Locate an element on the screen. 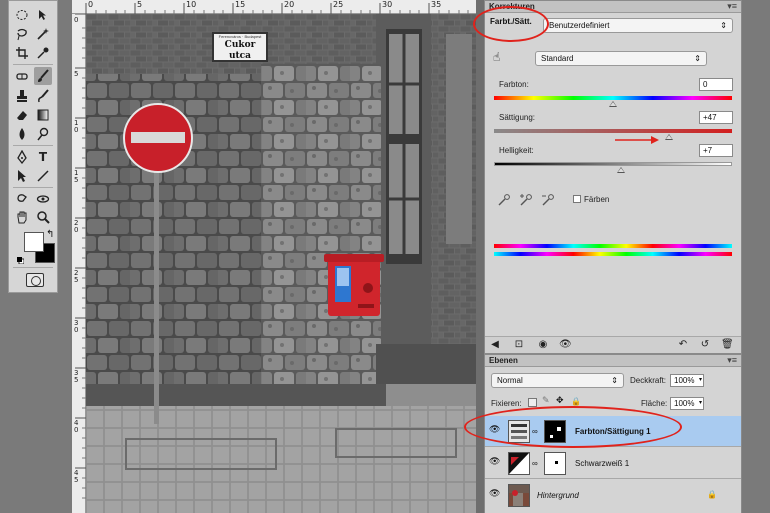 This screenshot has width=770, height=513. reset-icon: ↺ is located at coordinates (705, 345).